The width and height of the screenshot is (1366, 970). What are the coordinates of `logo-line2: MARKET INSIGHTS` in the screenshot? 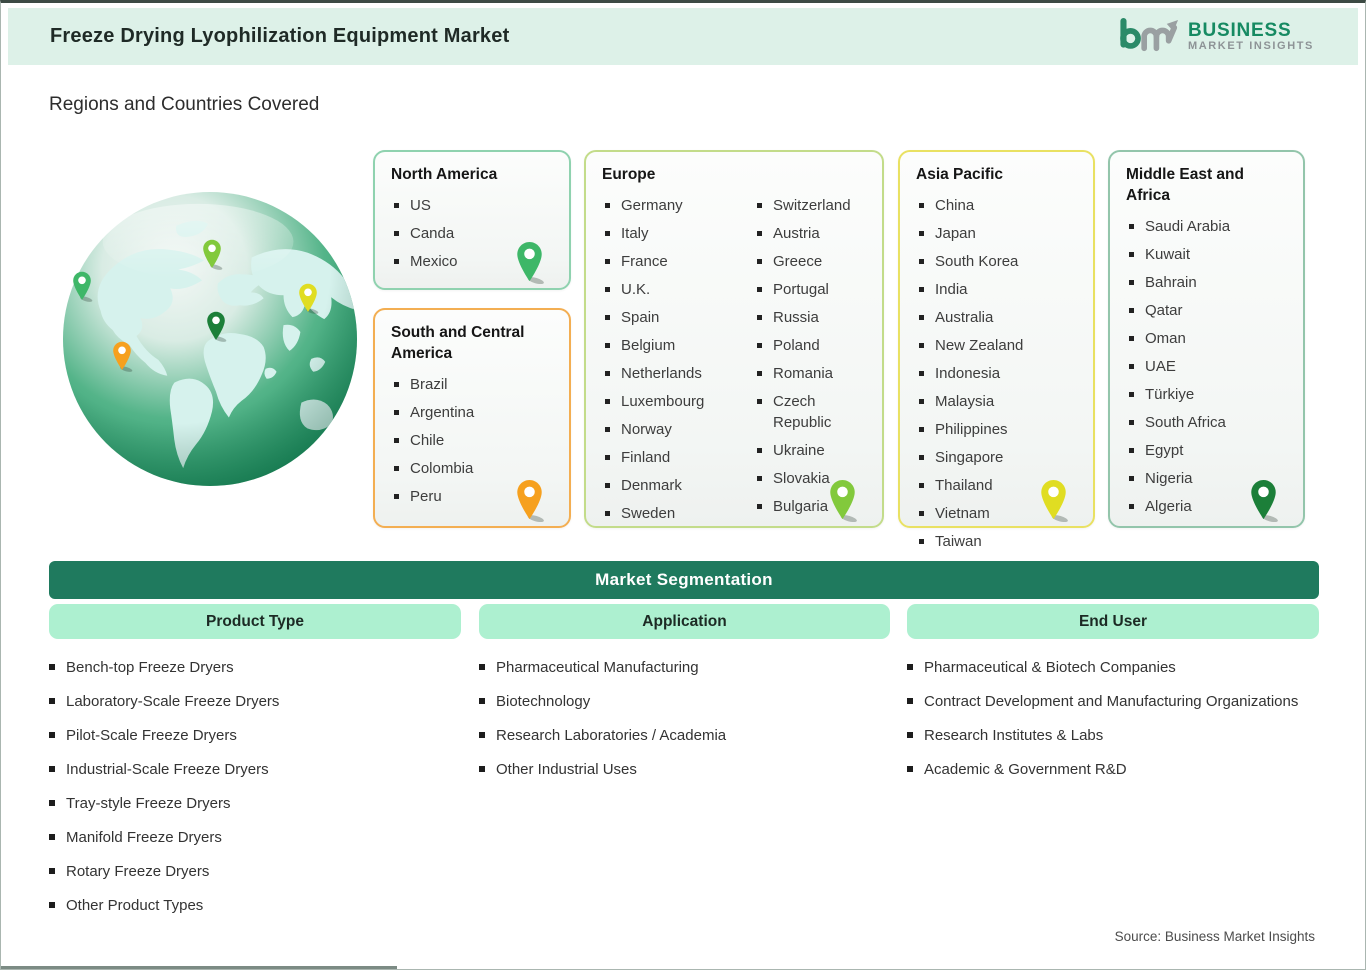 It's located at (1250, 45).